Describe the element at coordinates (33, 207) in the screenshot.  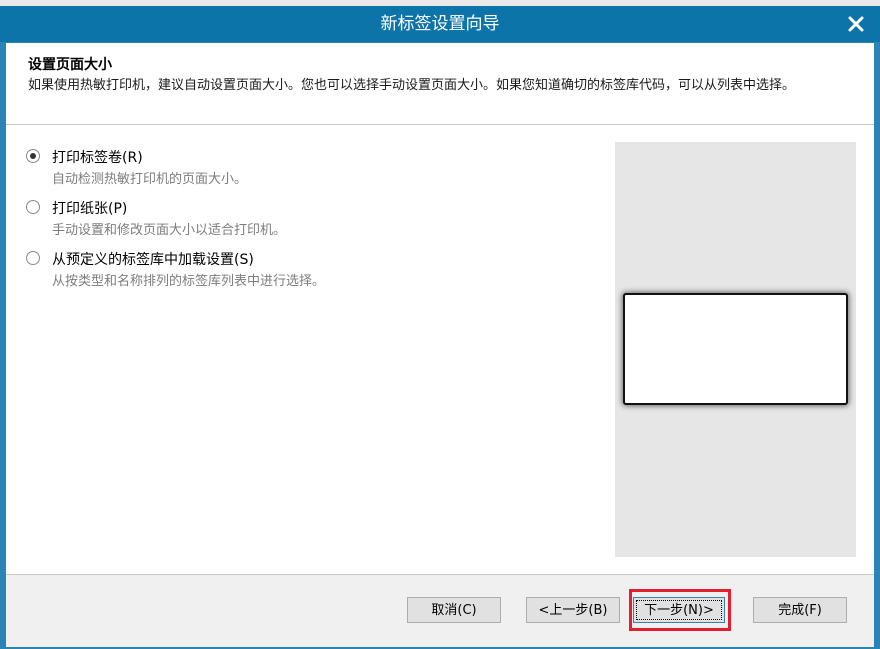
I see `radio-print-paper` at that location.